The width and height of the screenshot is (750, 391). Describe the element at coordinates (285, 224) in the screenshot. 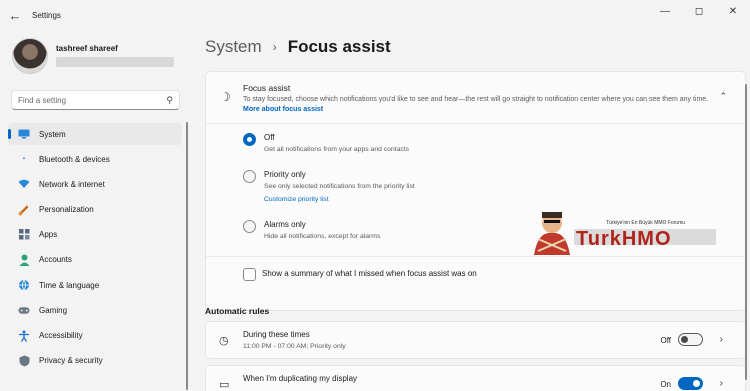

I see `option-label: Alarms only` at that location.